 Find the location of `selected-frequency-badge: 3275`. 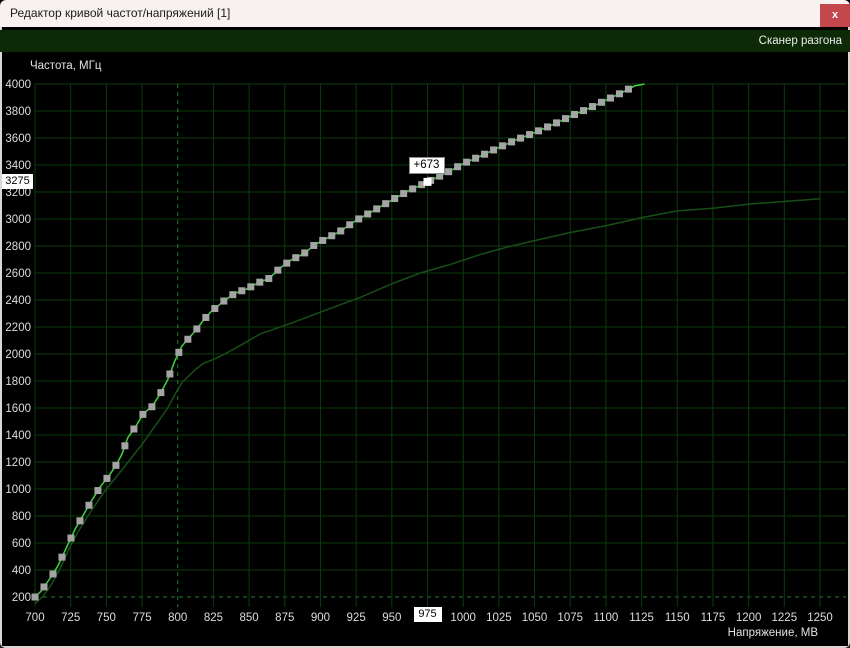

selected-frequency-badge: 3275 is located at coordinates (17, 181).